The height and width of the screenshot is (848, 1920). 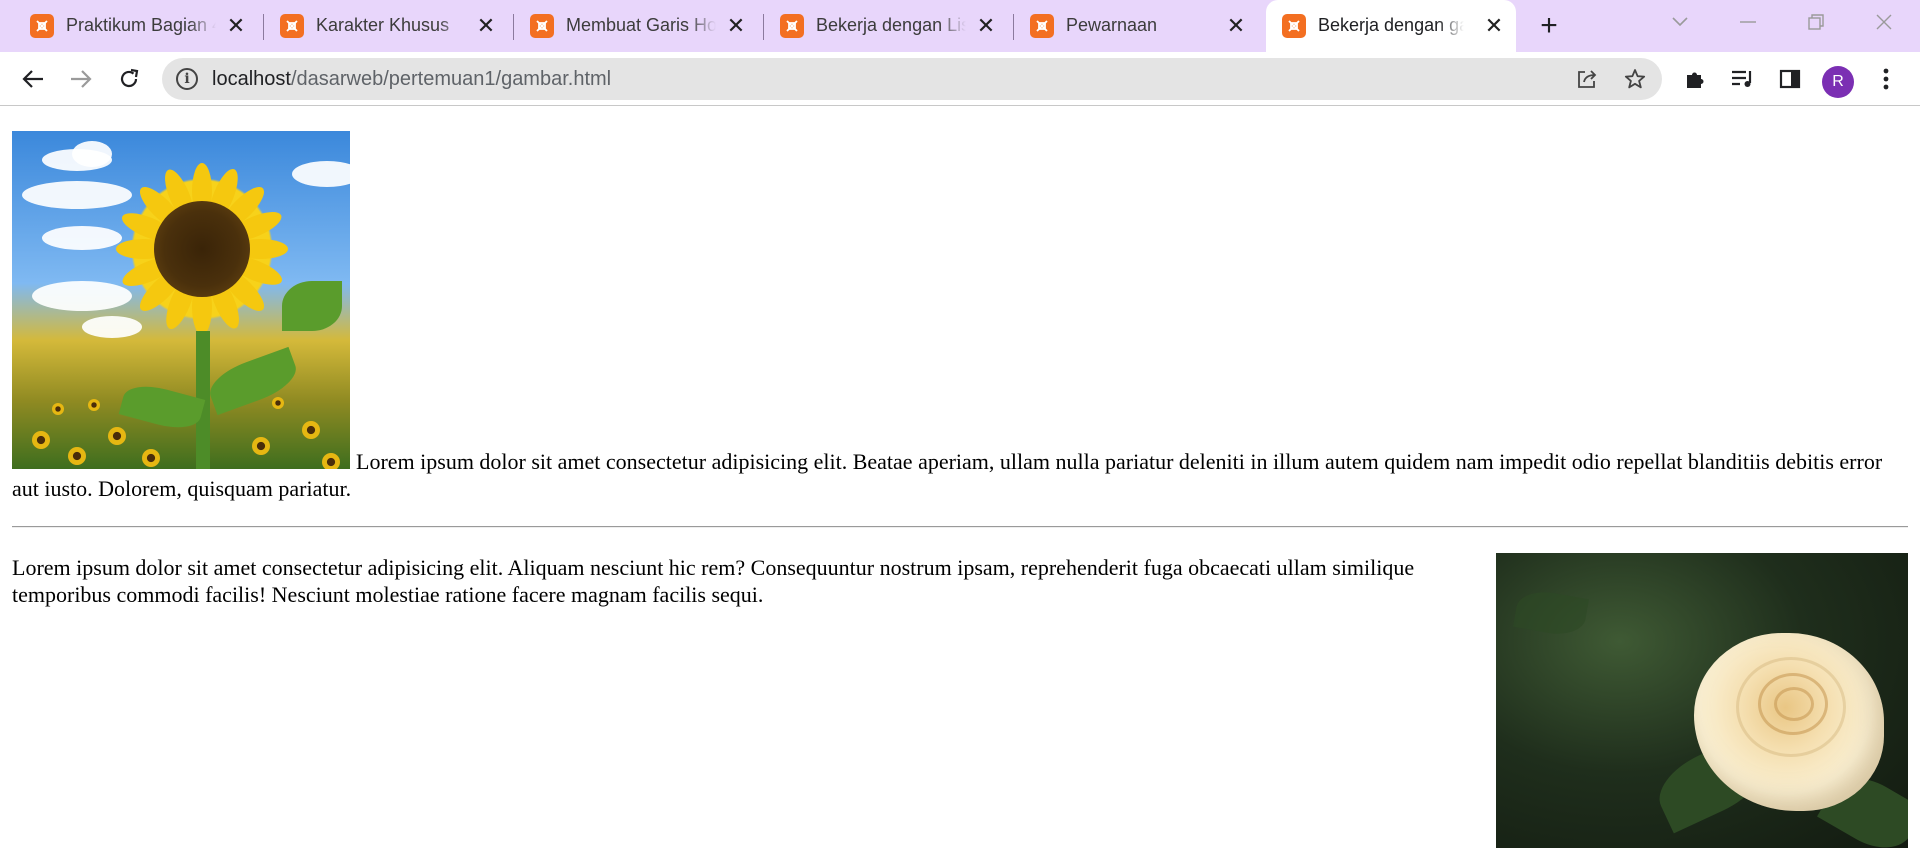 I want to click on tab-title: Pewarnaan, so click(x=1112, y=25).